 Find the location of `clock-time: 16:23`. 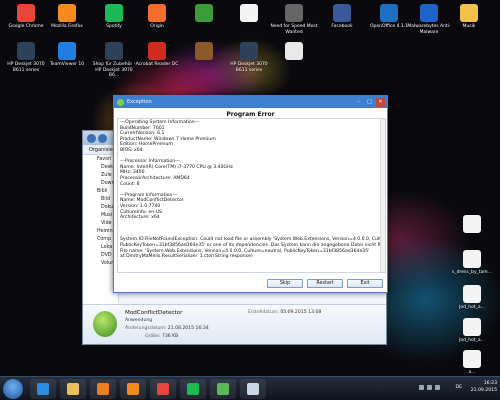

clock-time: 16:23 is located at coordinates (490, 383).